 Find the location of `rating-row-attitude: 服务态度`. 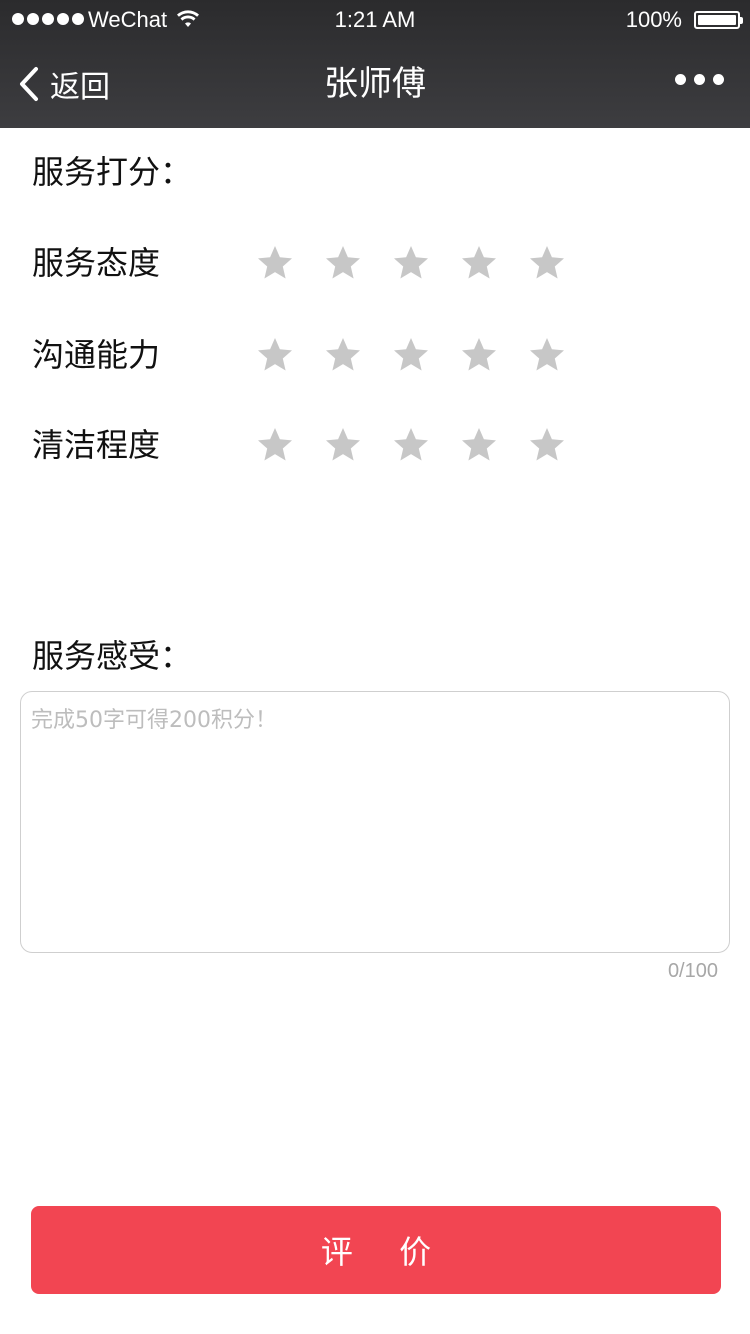

rating-row-attitude: 服务态度 is located at coordinates (372, 263).